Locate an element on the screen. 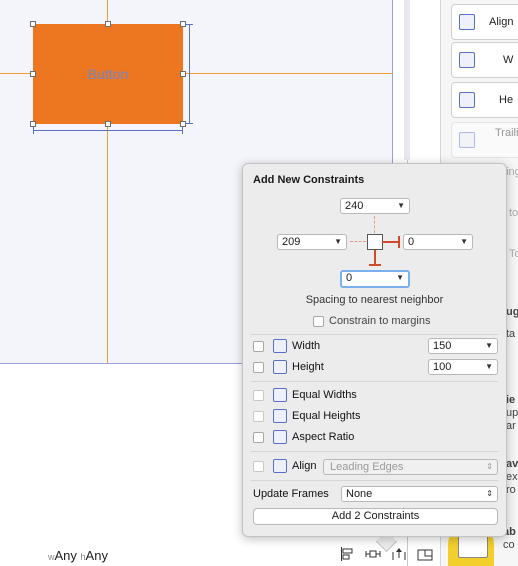 The image size is (518, 566). width-value: 150 is located at coordinates (442, 346).